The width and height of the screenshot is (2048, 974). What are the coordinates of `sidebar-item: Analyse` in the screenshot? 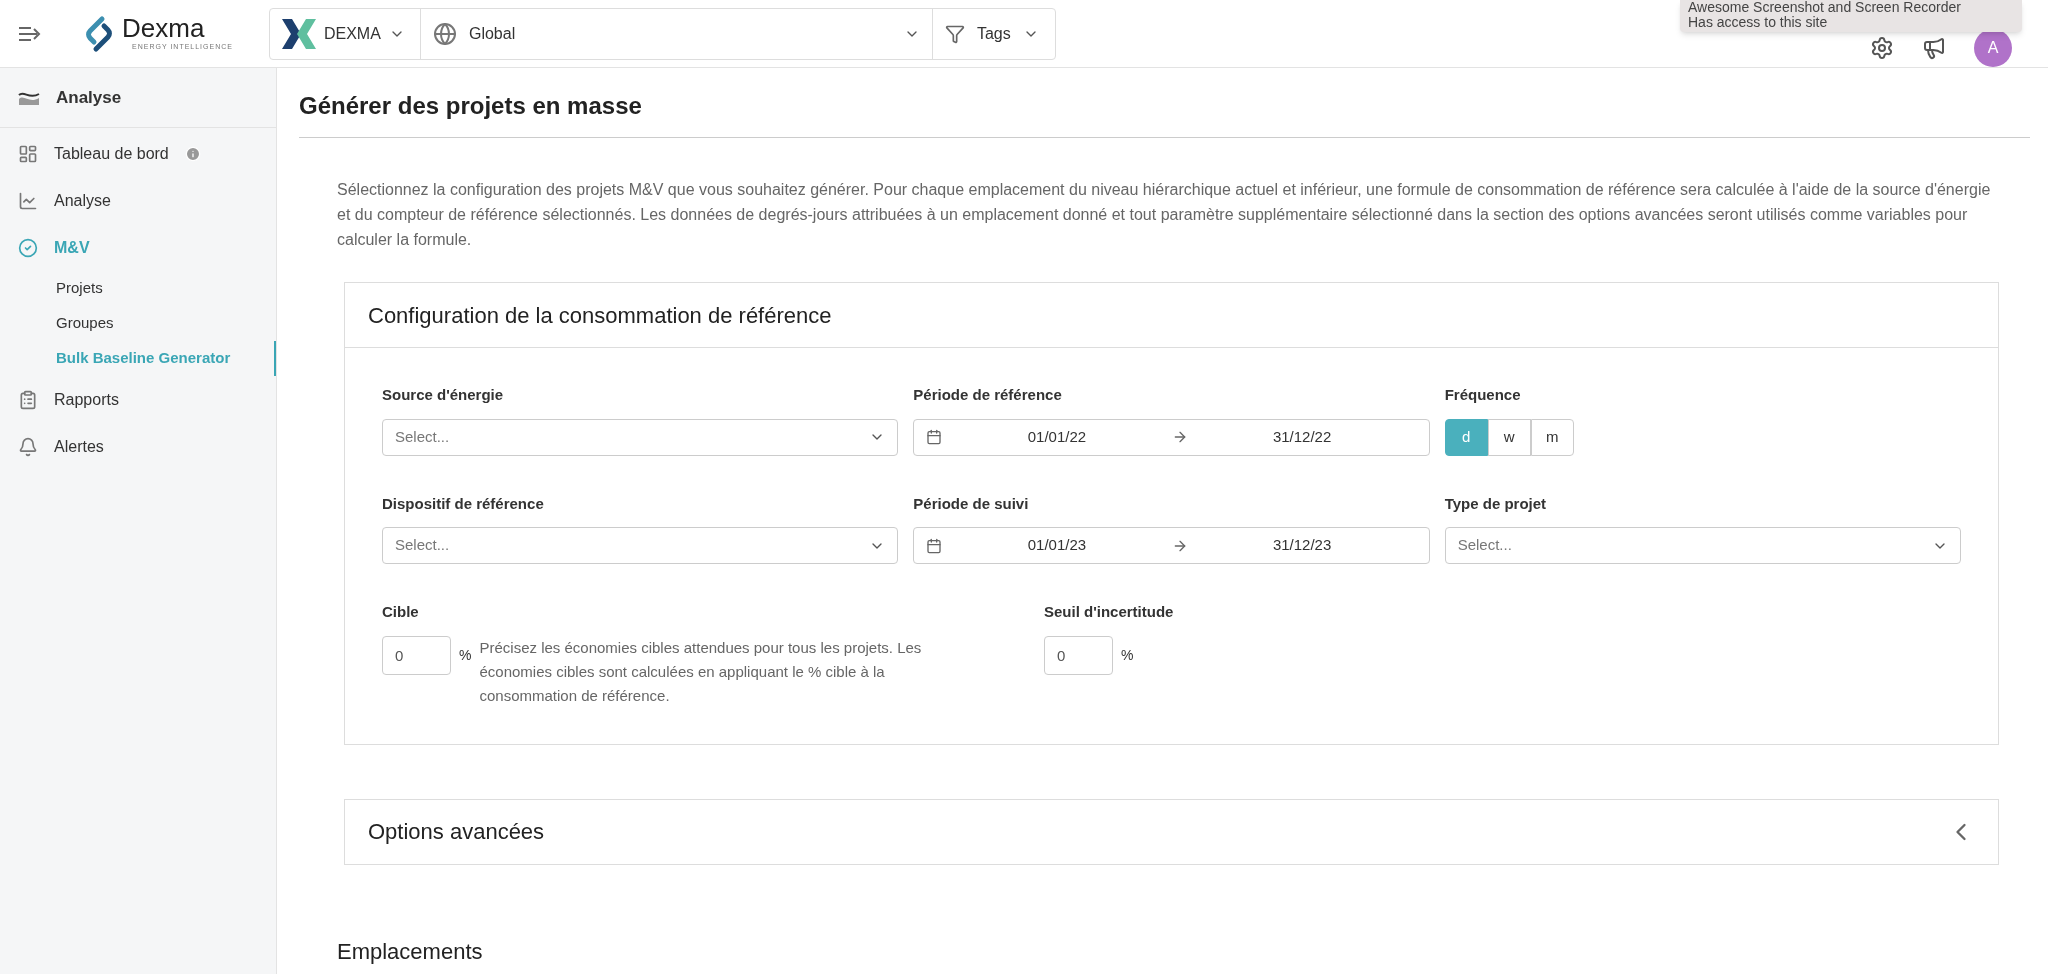 It's located at (138, 200).